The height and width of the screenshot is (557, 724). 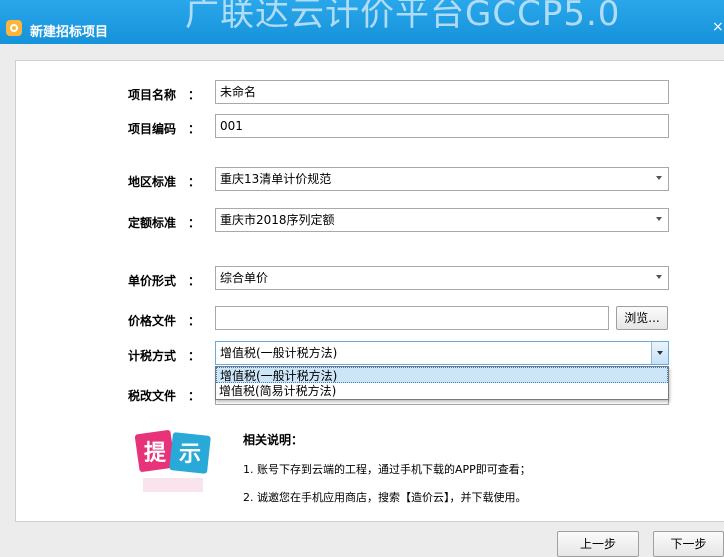 What do you see at coordinates (273, 440) in the screenshot?
I see `notes-title: 相关说明：` at bounding box center [273, 440].